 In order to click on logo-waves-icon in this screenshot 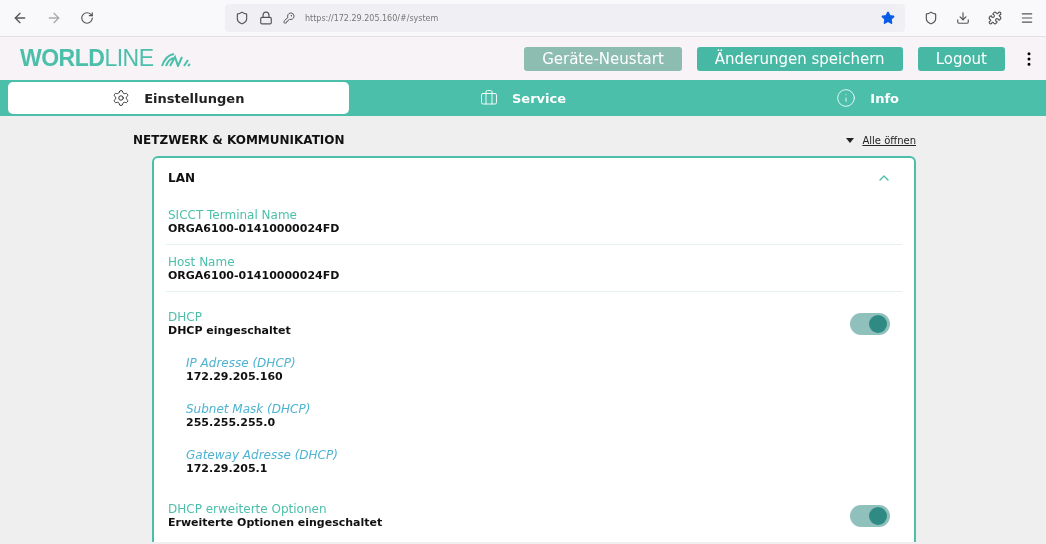, I will do `click(175, 58)`.